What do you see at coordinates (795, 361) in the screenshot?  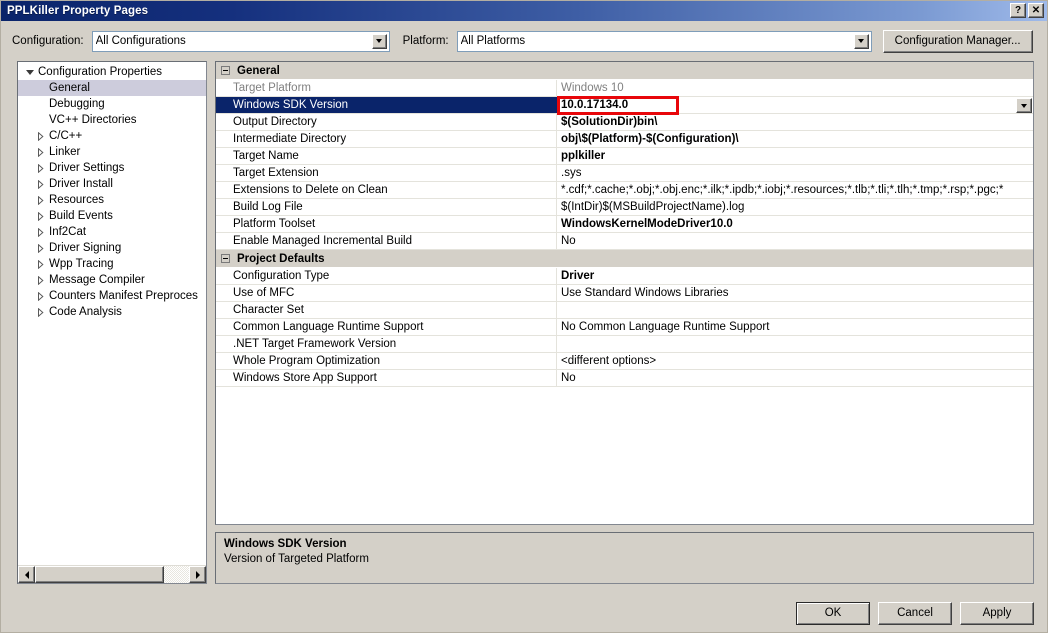 I see `property-value: <different options>` at bounding box center [795, 361].